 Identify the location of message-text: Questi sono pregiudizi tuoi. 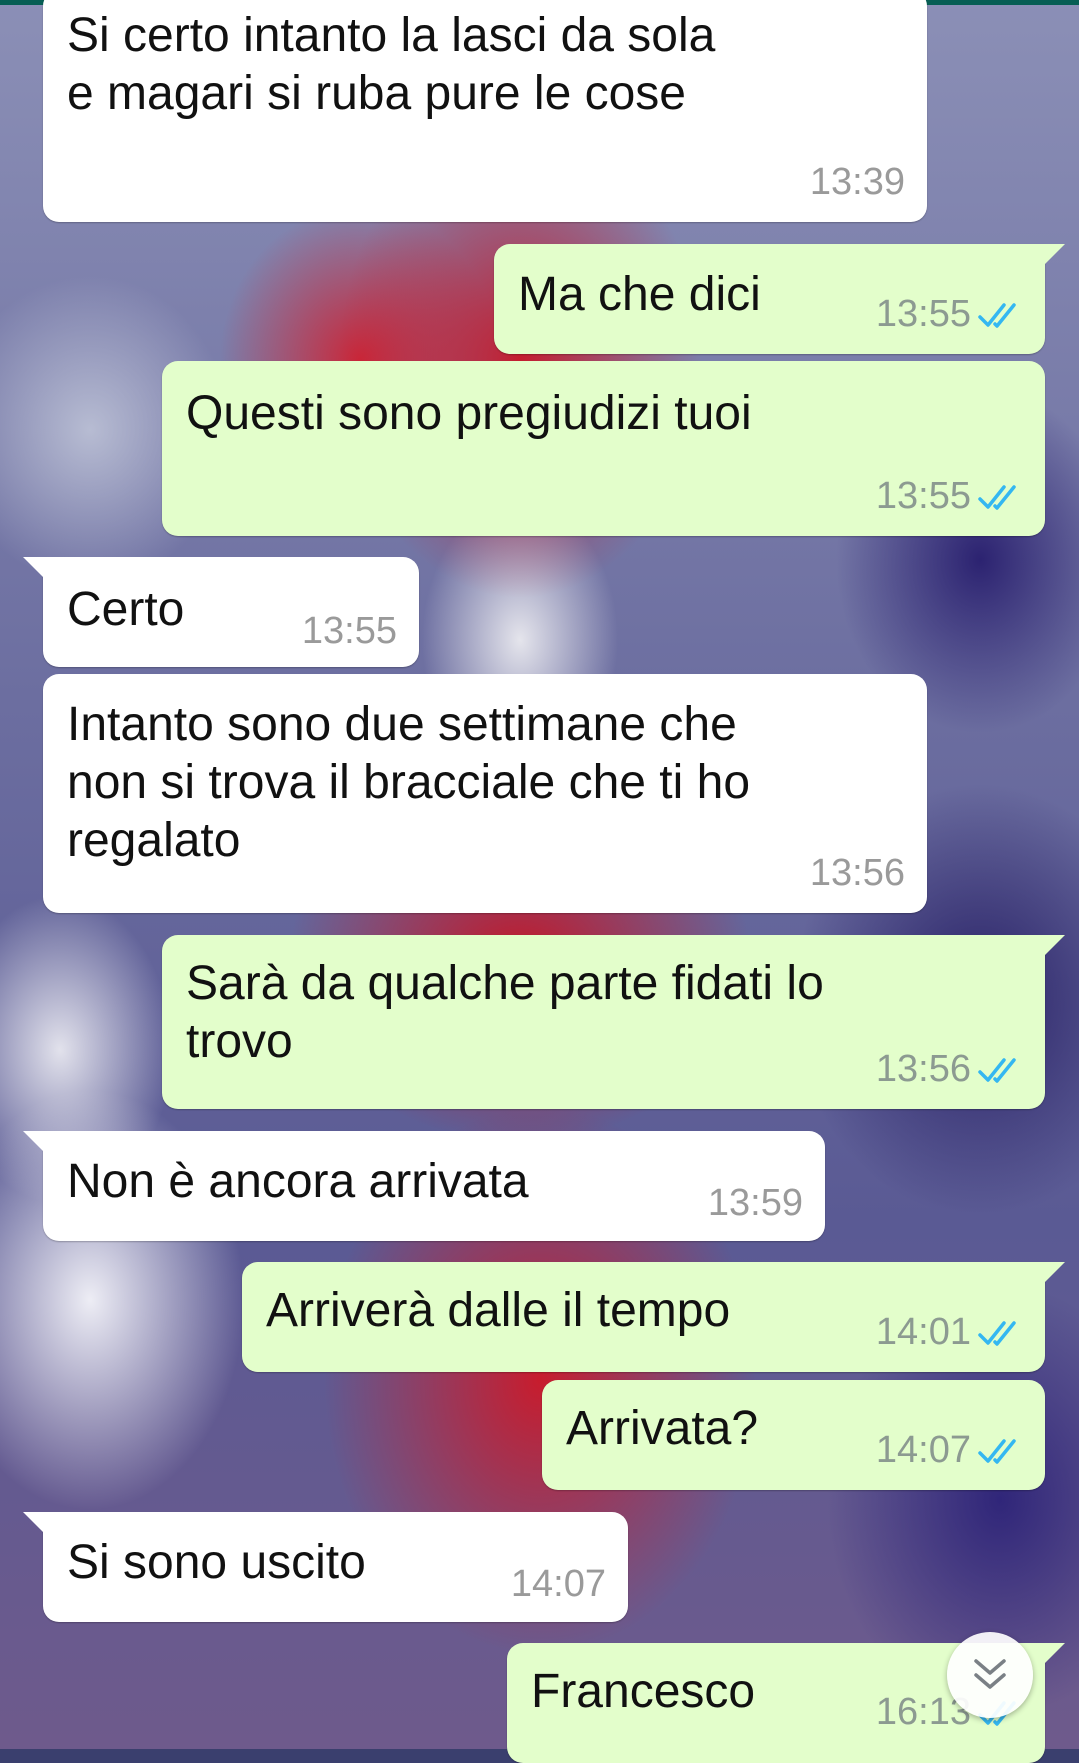
(603, 414).